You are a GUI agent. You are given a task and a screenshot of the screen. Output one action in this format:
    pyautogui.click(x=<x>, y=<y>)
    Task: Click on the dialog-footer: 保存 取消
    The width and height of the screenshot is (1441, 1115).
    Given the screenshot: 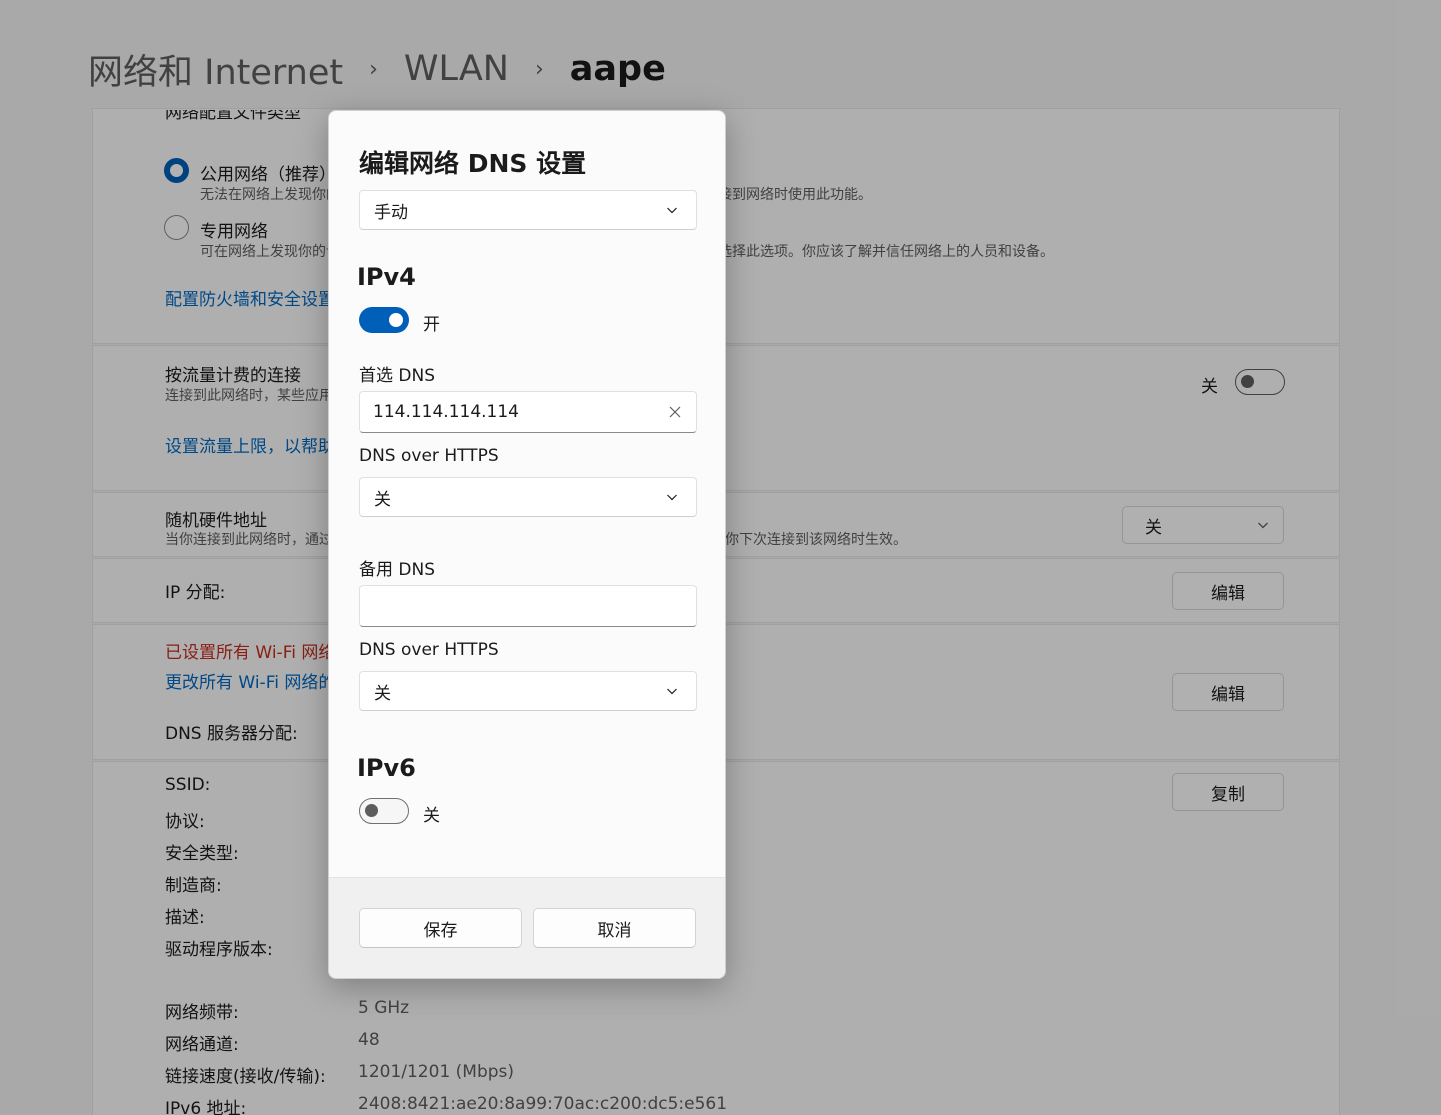 What is the action you would take?
    pyautogui.click(x=527, y=927)
    